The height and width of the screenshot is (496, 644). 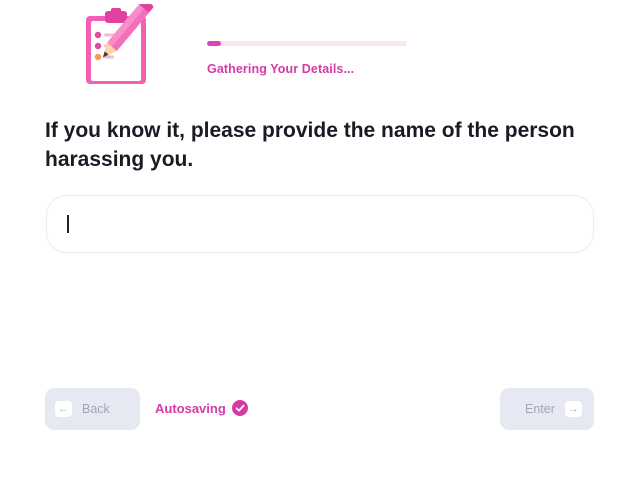 What do you see at coordinates (190, 408) in the screenshot?
I see `autosave-label: Autosaving` at bounding box center [190, 408].